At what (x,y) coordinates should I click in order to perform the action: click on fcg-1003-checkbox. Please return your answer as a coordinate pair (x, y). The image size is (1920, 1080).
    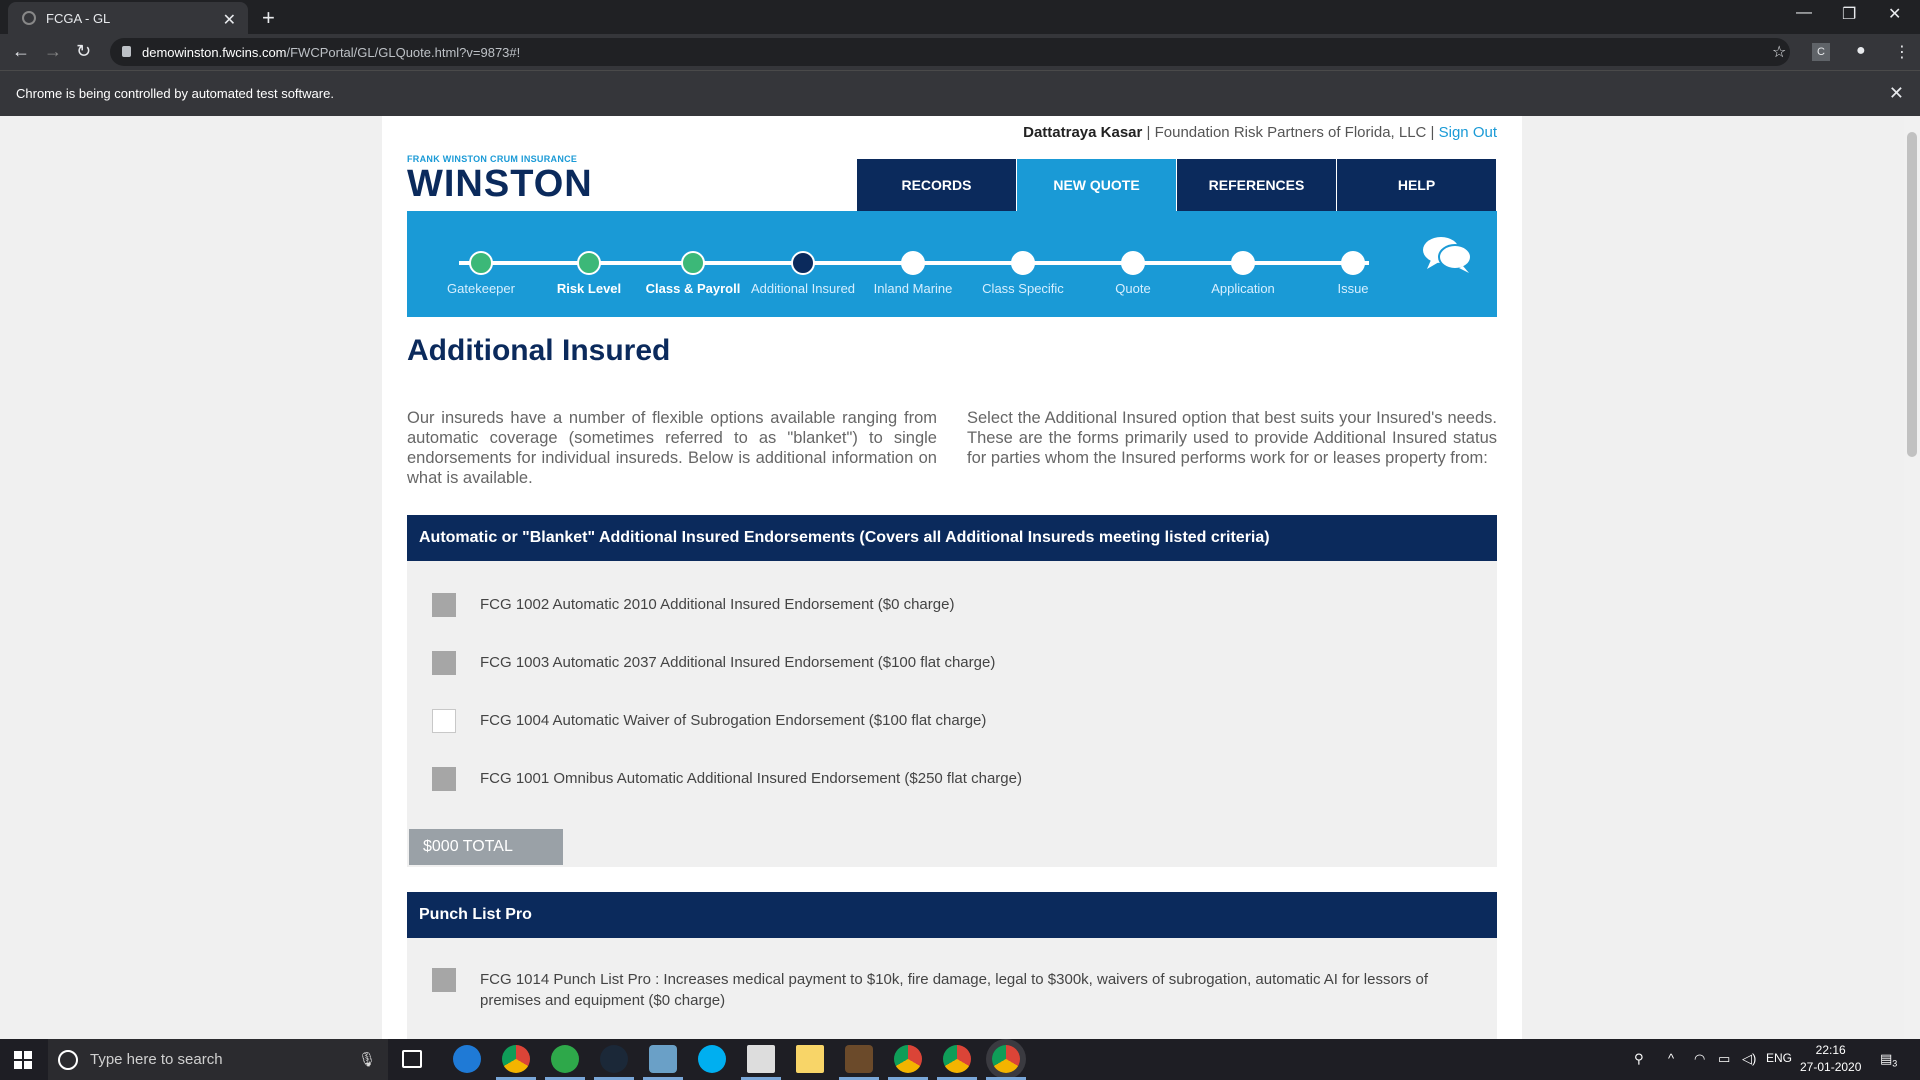
    Looking at the image, I should click on (444, 663).